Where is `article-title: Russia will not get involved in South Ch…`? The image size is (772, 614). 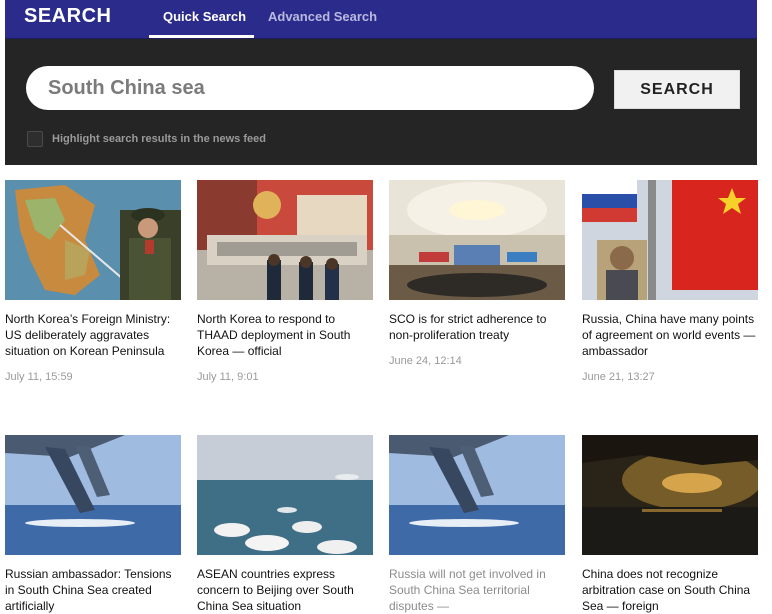 article-title: Russia will not get involved in South Ch… is located at coordinates (477, 590).